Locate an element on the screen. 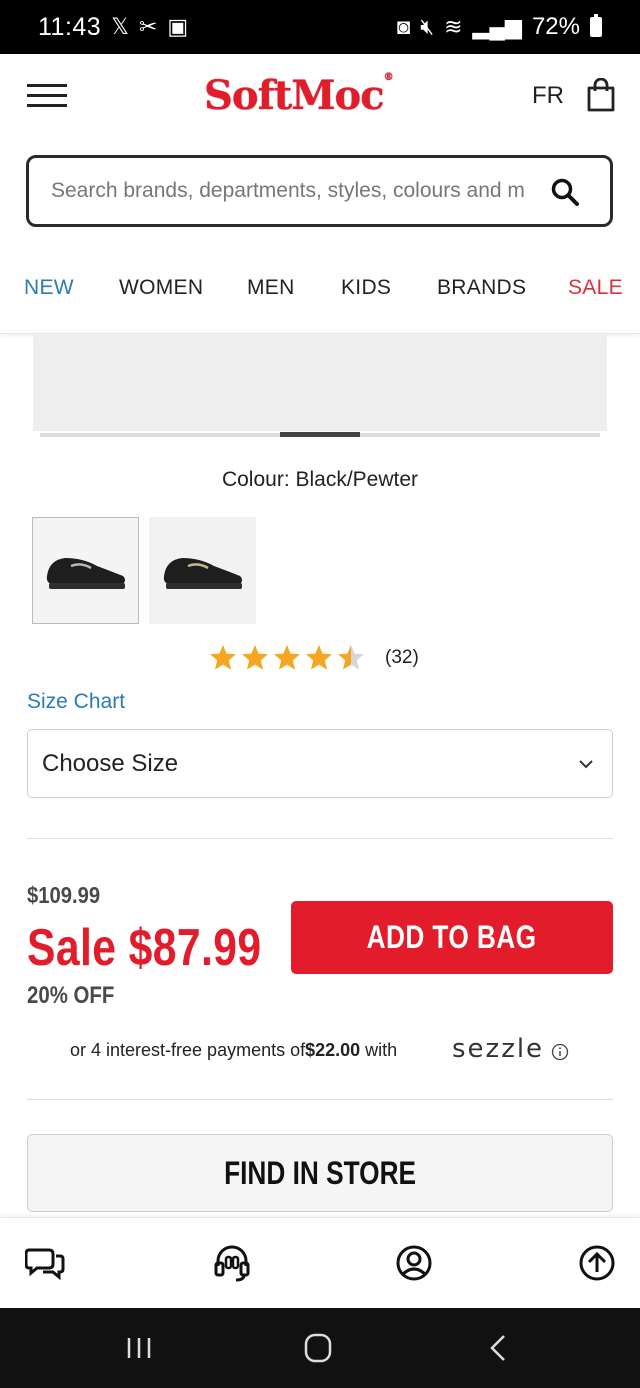 This screenshot has height=1388, width=640. nav-item-kids: KIDS is located at coordinates (366, 288).